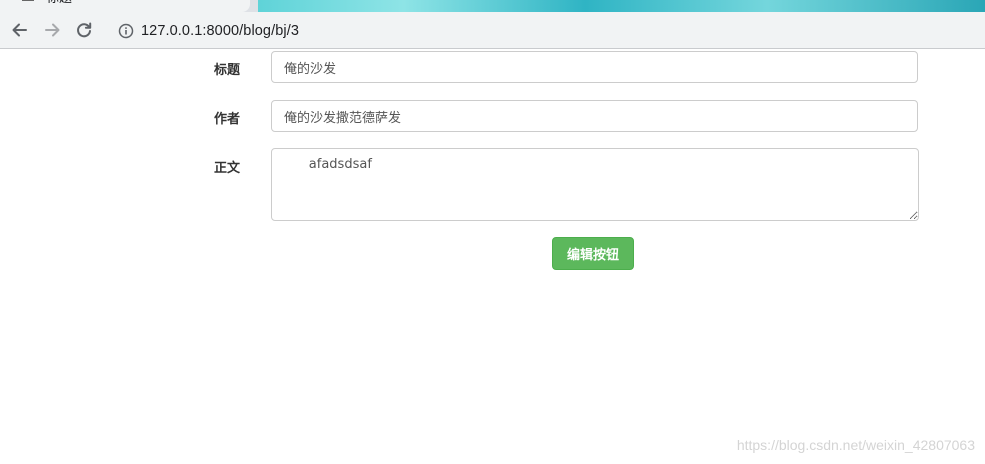 The width and height of the screenshot is (985, 464). I want to click on body-label: 正文, so click(226, 168).